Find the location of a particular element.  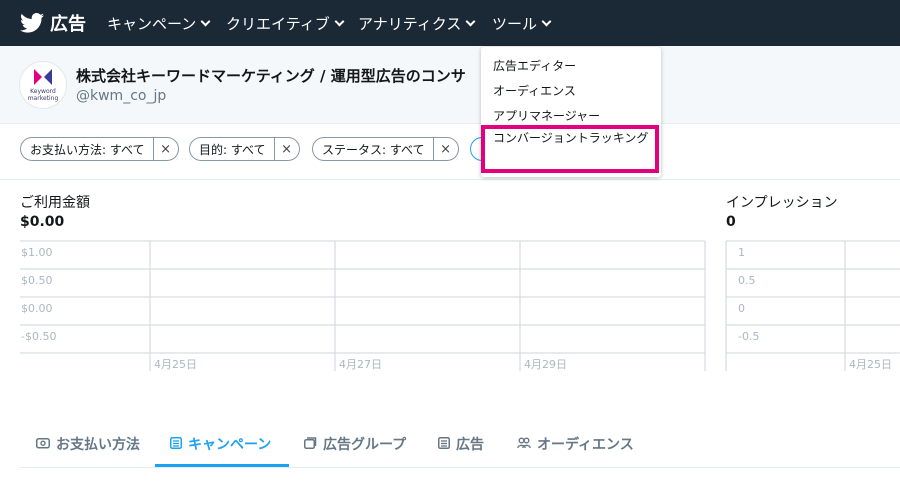

y-tick-label: $0.50 is located at coordinates (37, 280).